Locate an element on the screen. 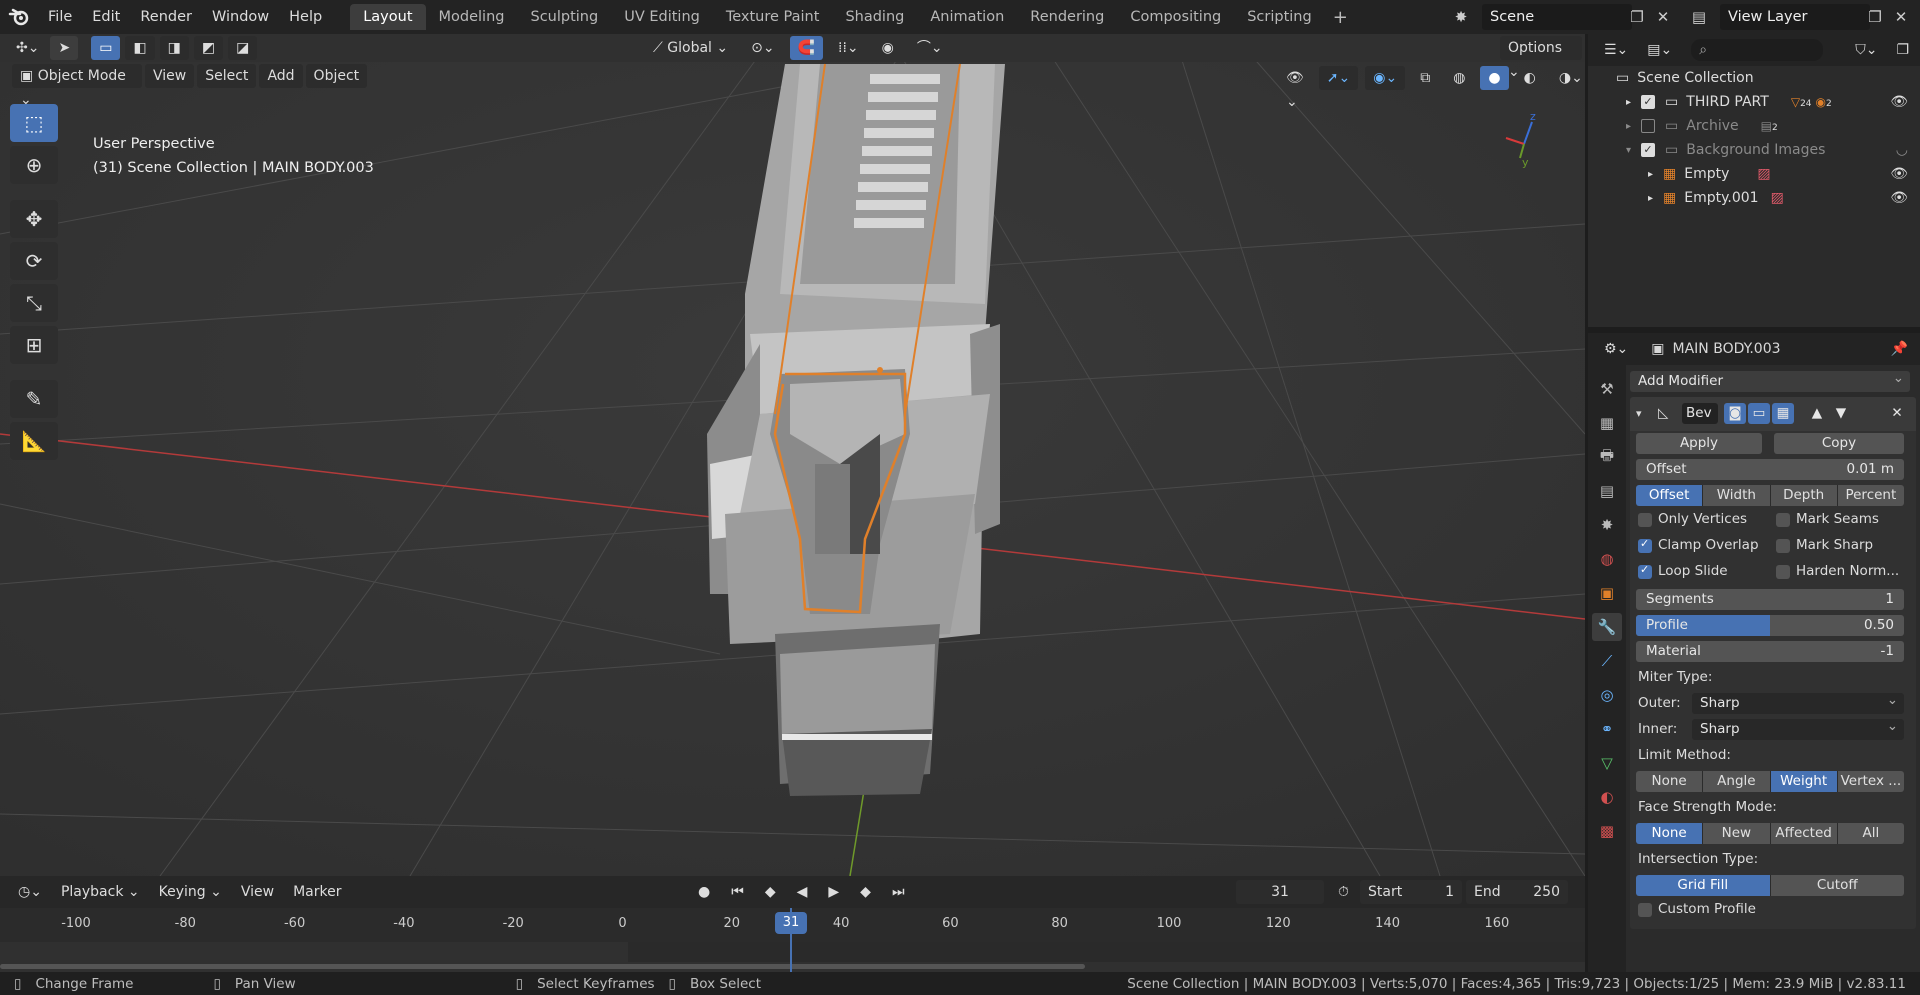 The width and height of the screenshot is (1920, 995). face-none: None is located at coordinates (1670, 833).